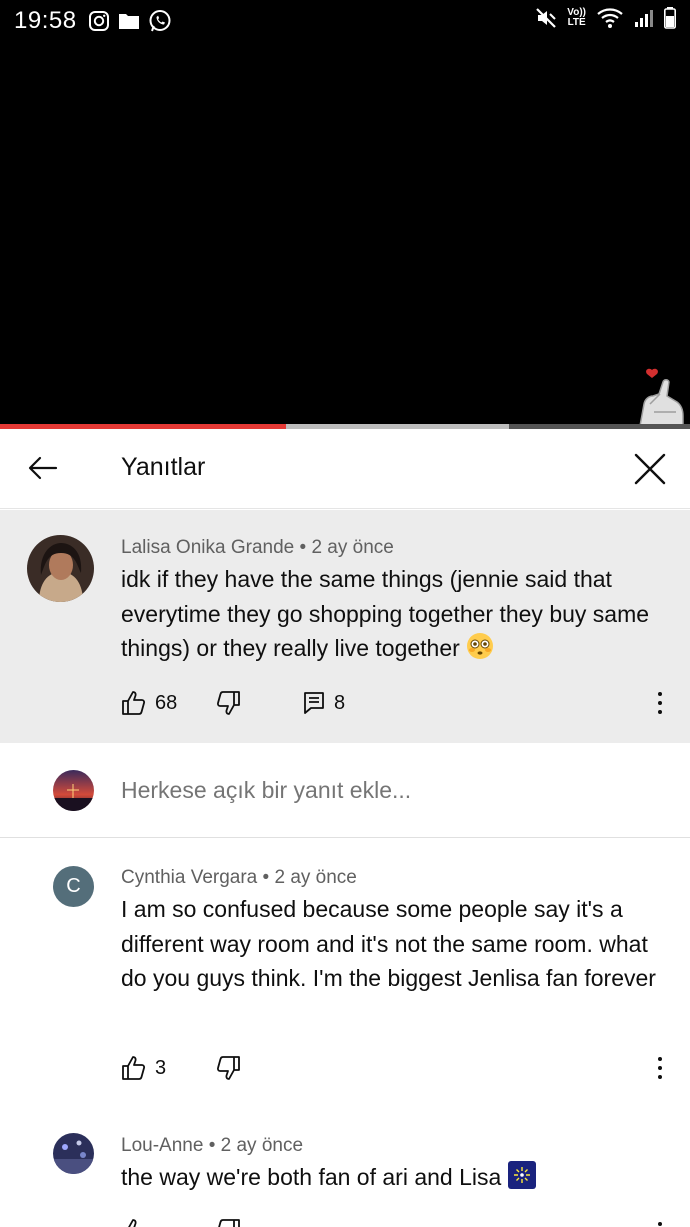 This screenshot has height=1227, width=690. What do you see at coordinates (314, 703) in the screenshot?
I see `comment-icon` at bounding box center [314, 703].